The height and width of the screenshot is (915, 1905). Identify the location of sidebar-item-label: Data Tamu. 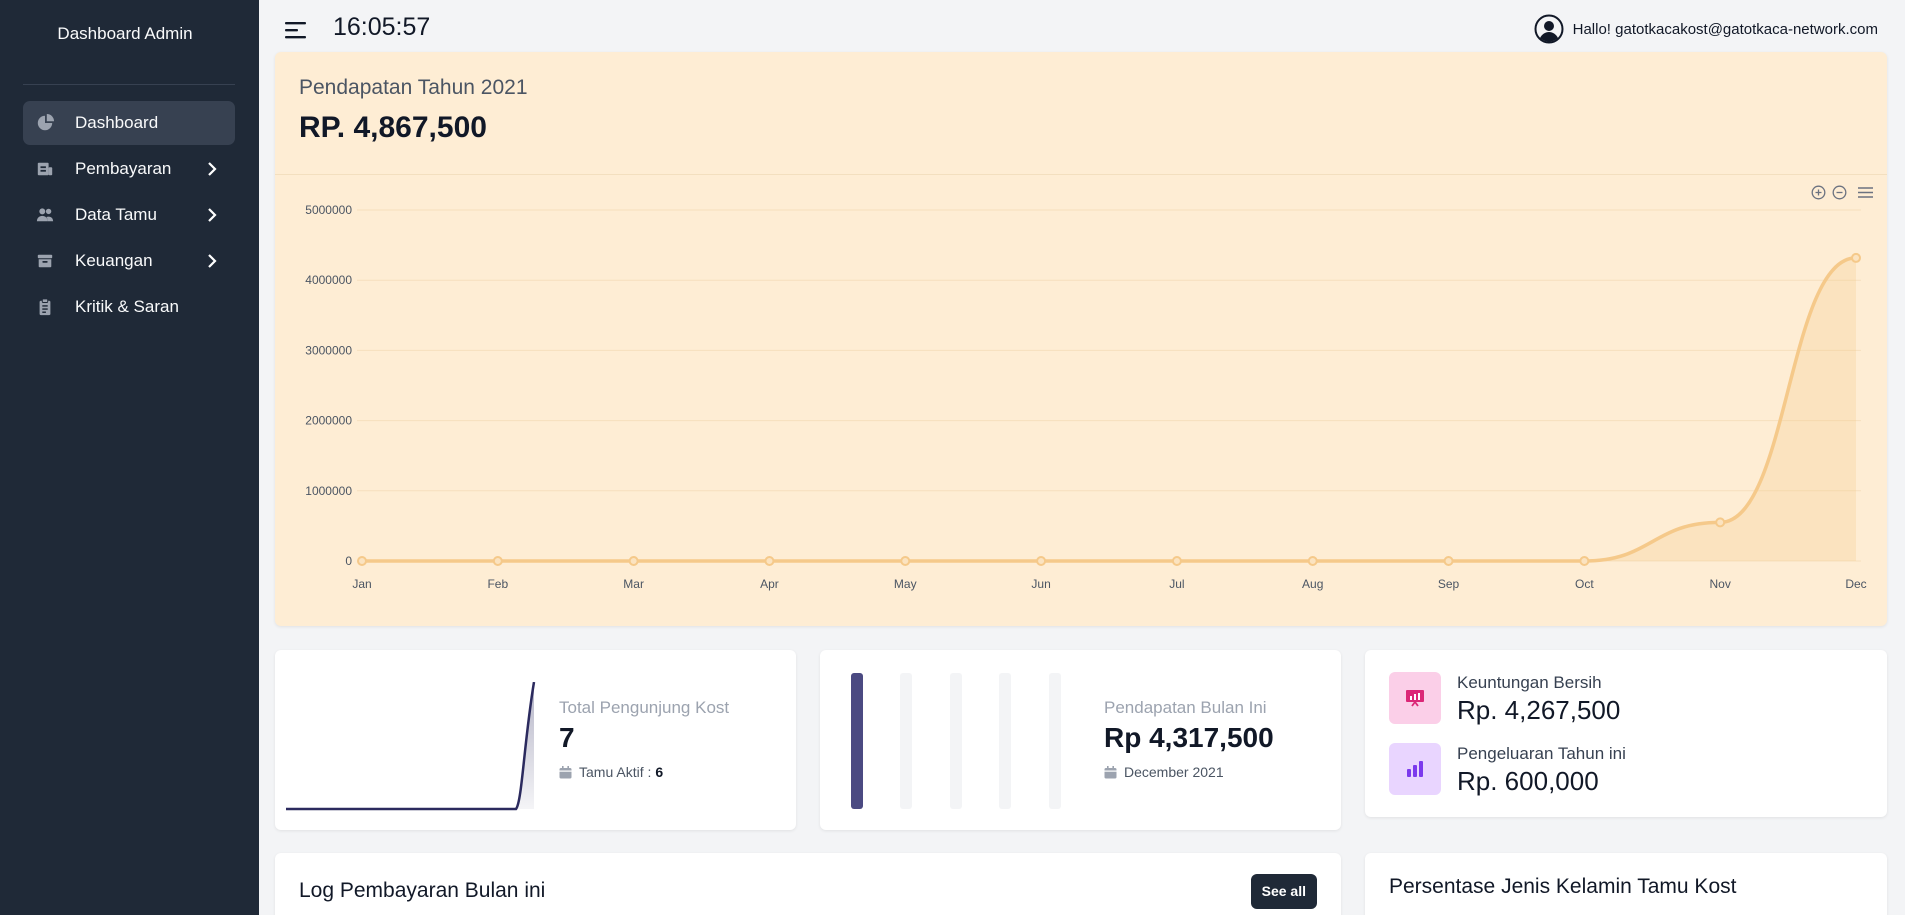
(116, 214).